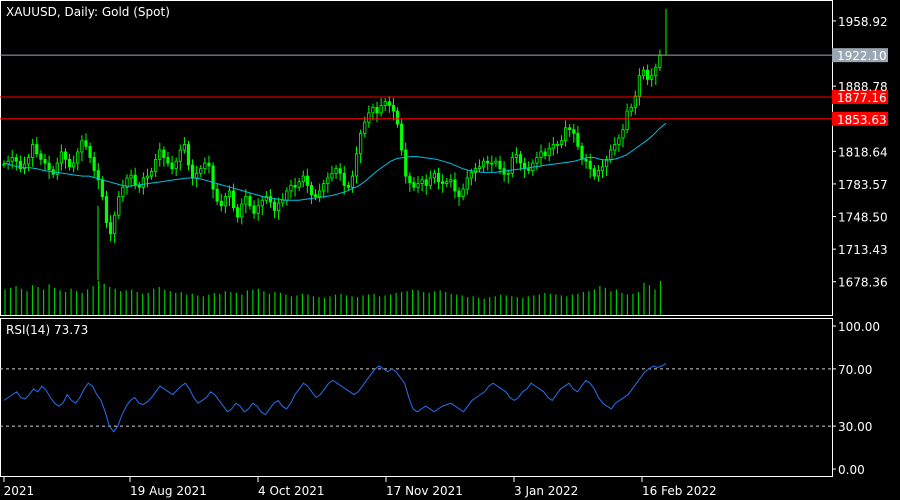  Describe the element at coordinates (851, 470) in the screenshot. I see `rsi-tick-label: 0.00` at that location.